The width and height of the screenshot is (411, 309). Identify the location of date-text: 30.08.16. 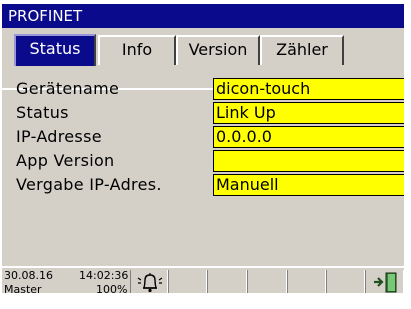
(28, 275).